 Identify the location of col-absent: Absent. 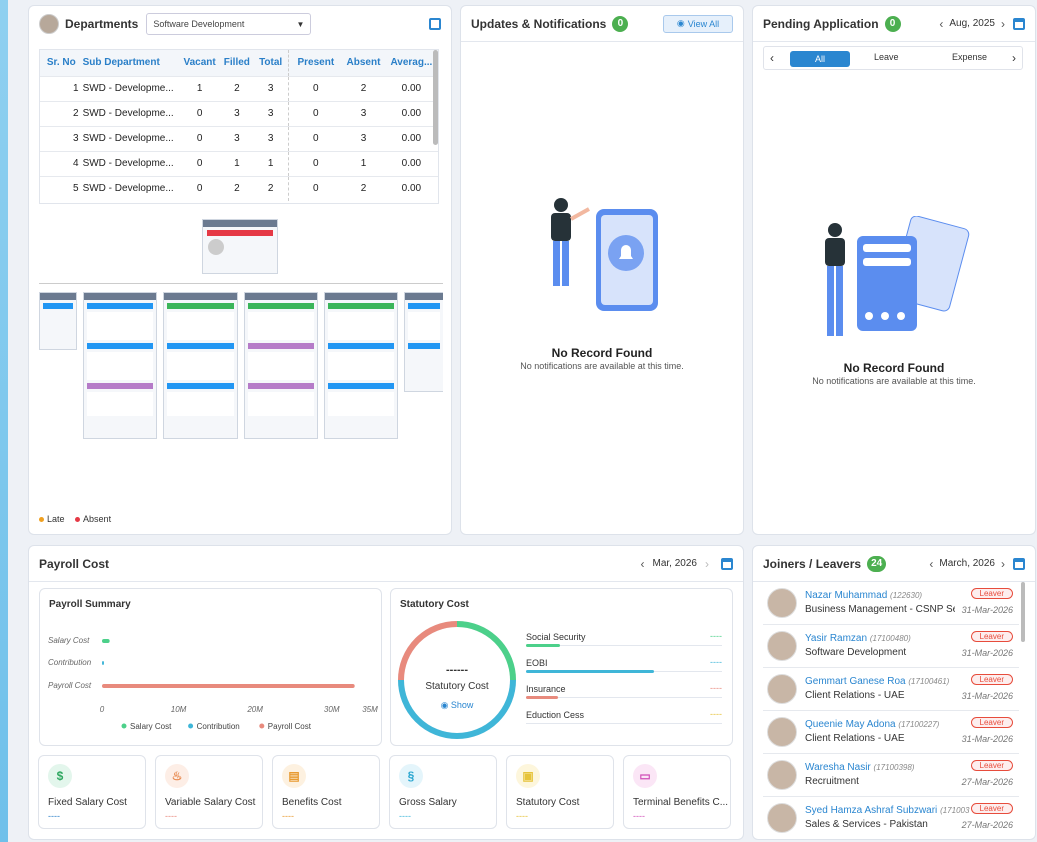
(363, 63).